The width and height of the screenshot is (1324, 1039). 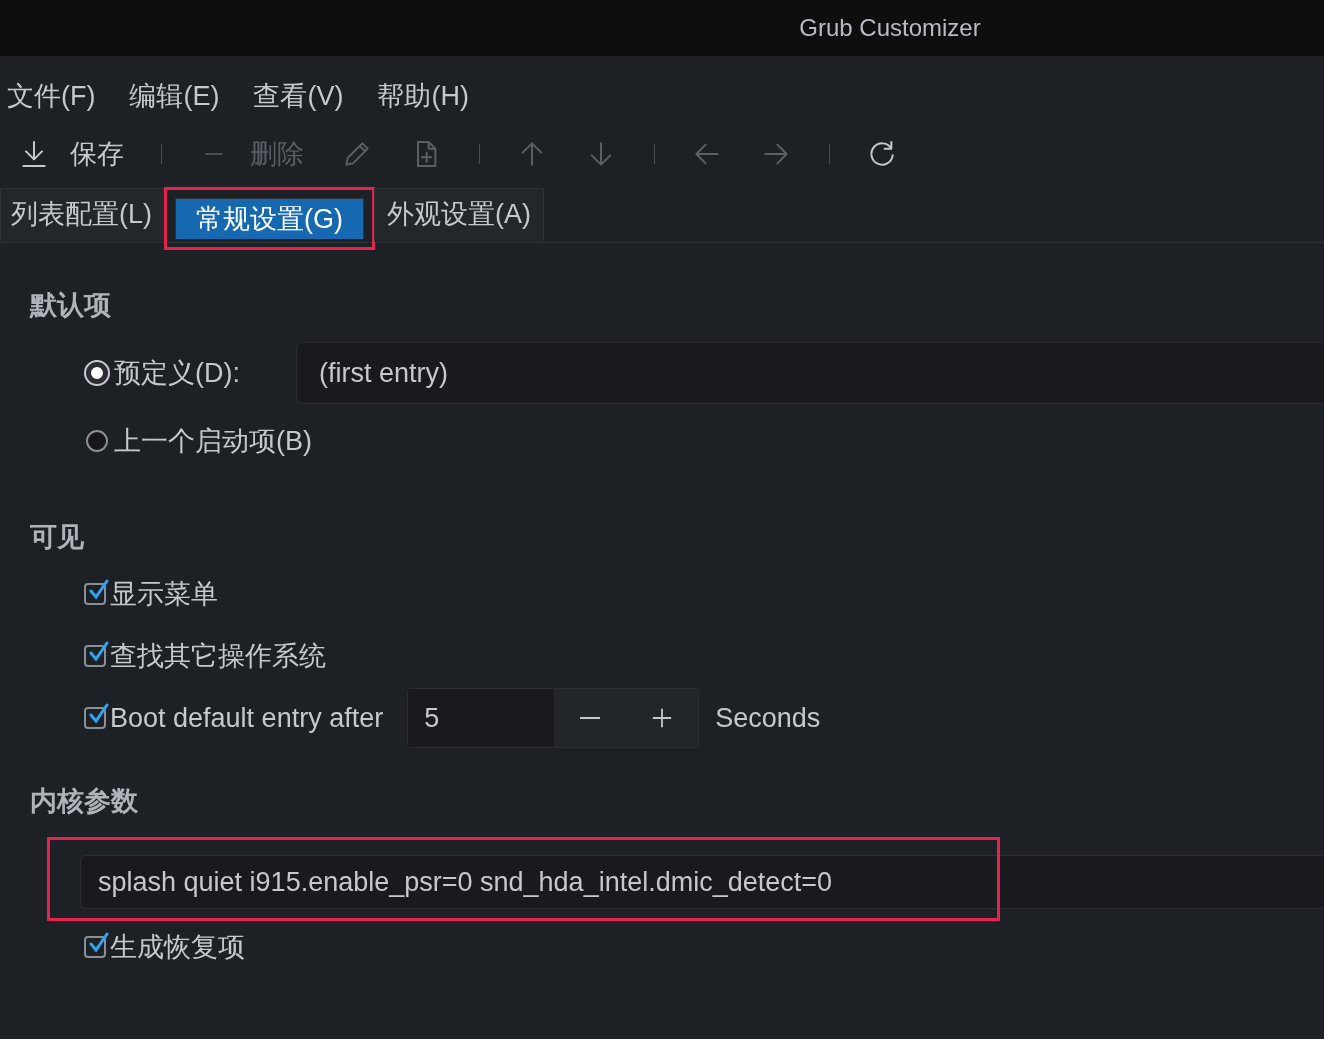 I want to click on tab: 列表配置(L), so click(x=82, y=215).